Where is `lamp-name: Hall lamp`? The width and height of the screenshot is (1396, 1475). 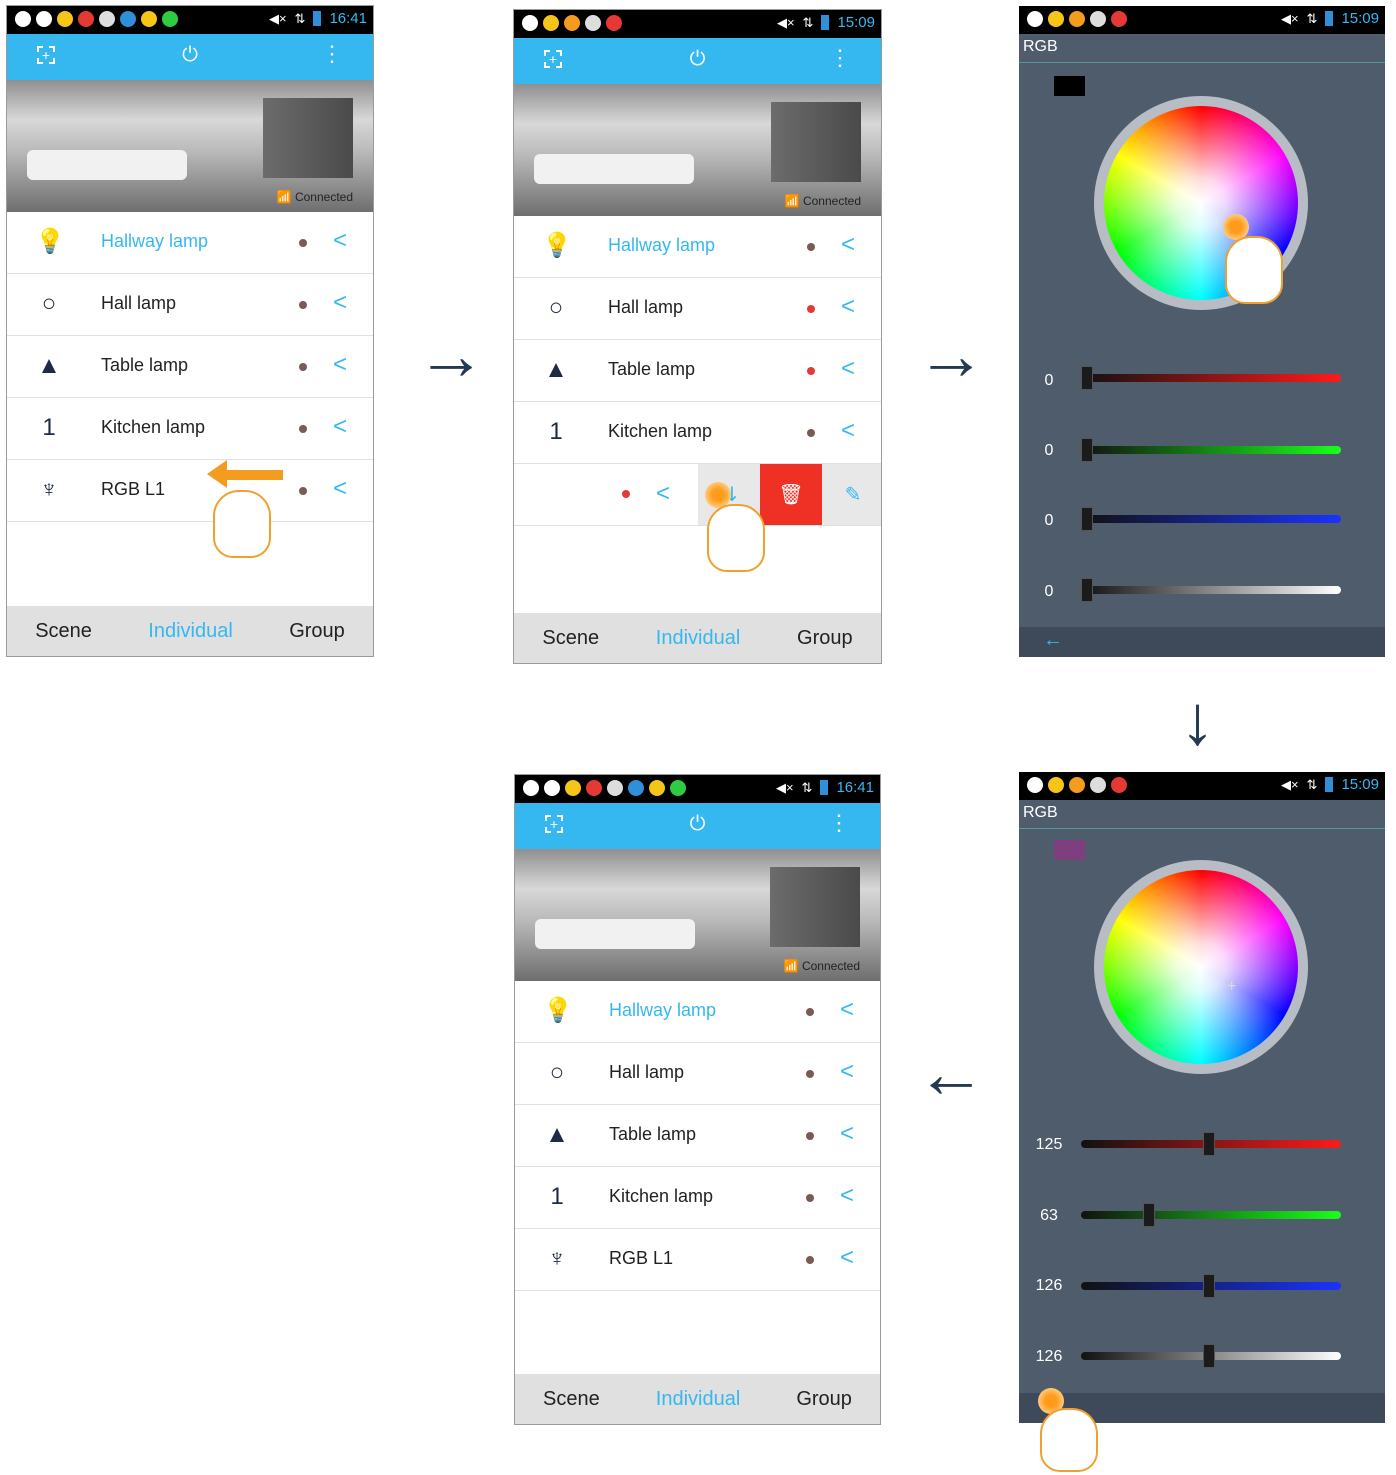 lamp-name: Hall lamp is located at coordinates (646, 307).